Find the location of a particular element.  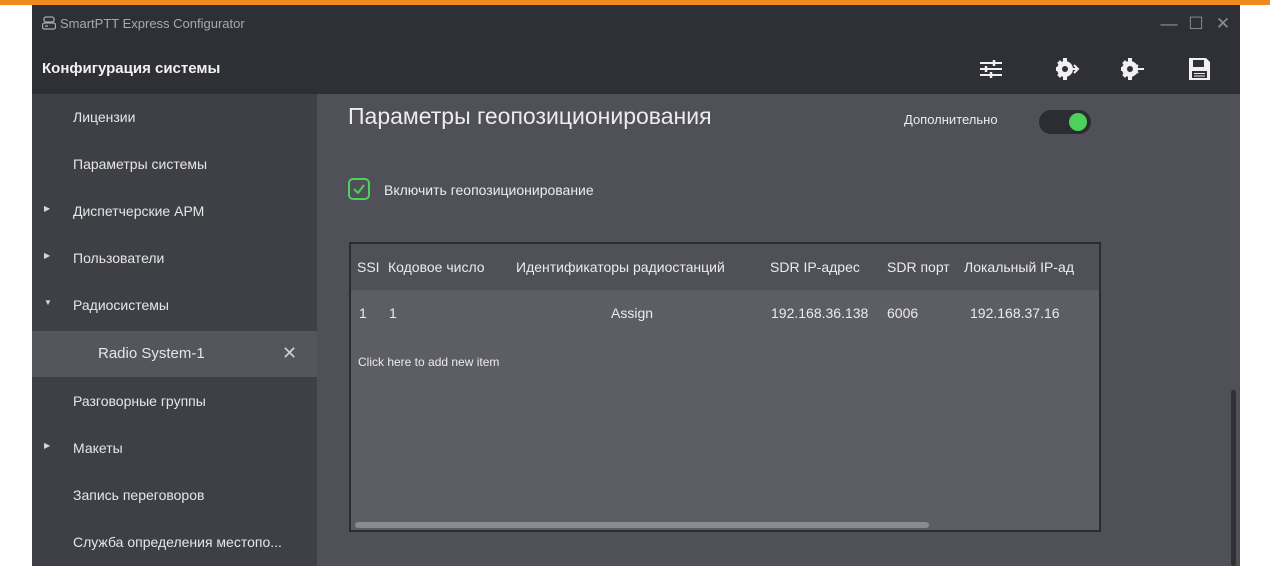

export-icon is located at coordinates (1132, 69).